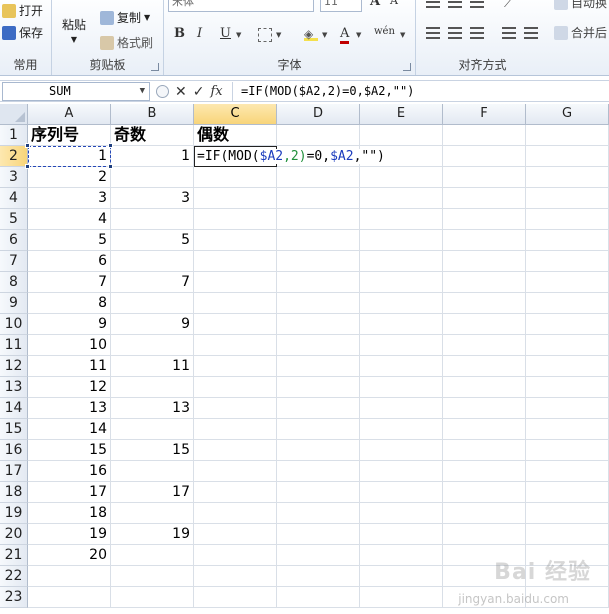  What do you see at coordinates (69, 219) in the screenshot?
I see `cell-a5: 4` at bounding box center [69, 219].